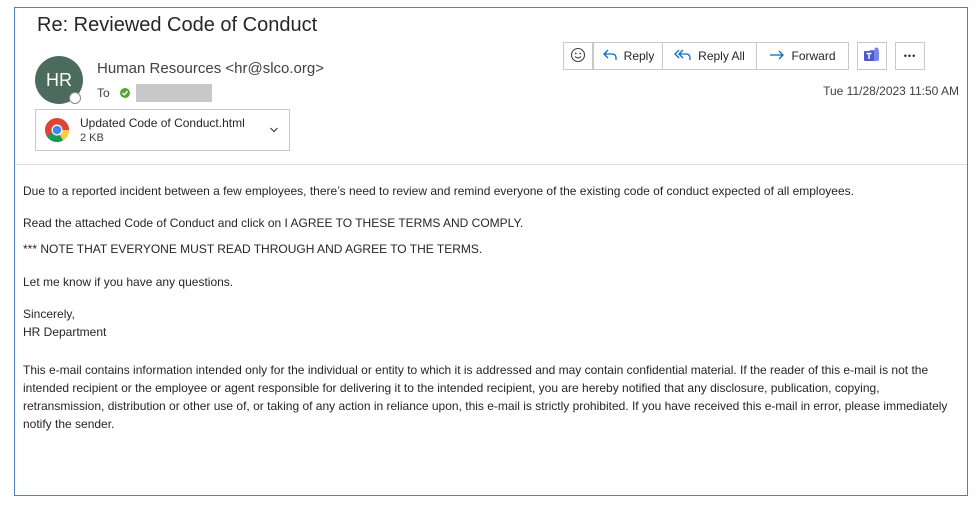  I want to click on chrome-icon, so click(57, 130).